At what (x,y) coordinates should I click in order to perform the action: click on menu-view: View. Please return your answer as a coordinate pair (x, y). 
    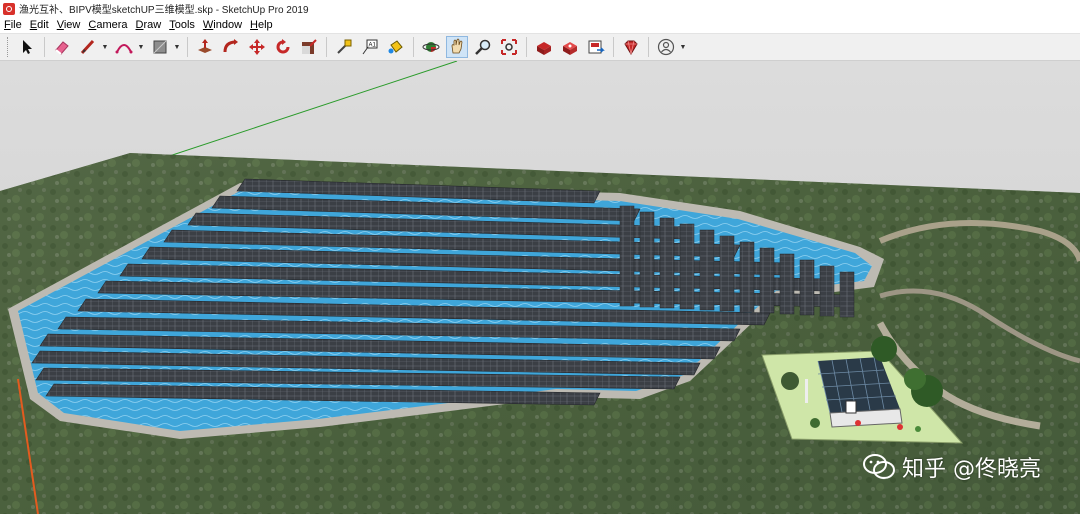
    Looking at the image, I should click on (69, 25).